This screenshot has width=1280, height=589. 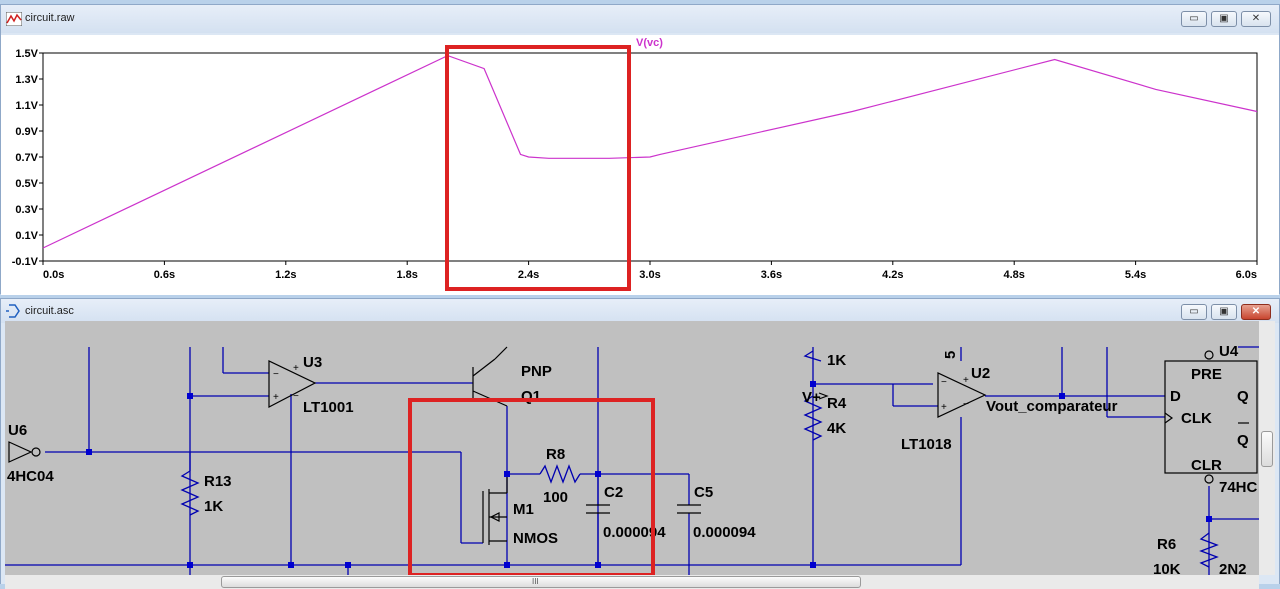 I want to click on label-c2-value: 0.000094, so click(x=634, y=532).